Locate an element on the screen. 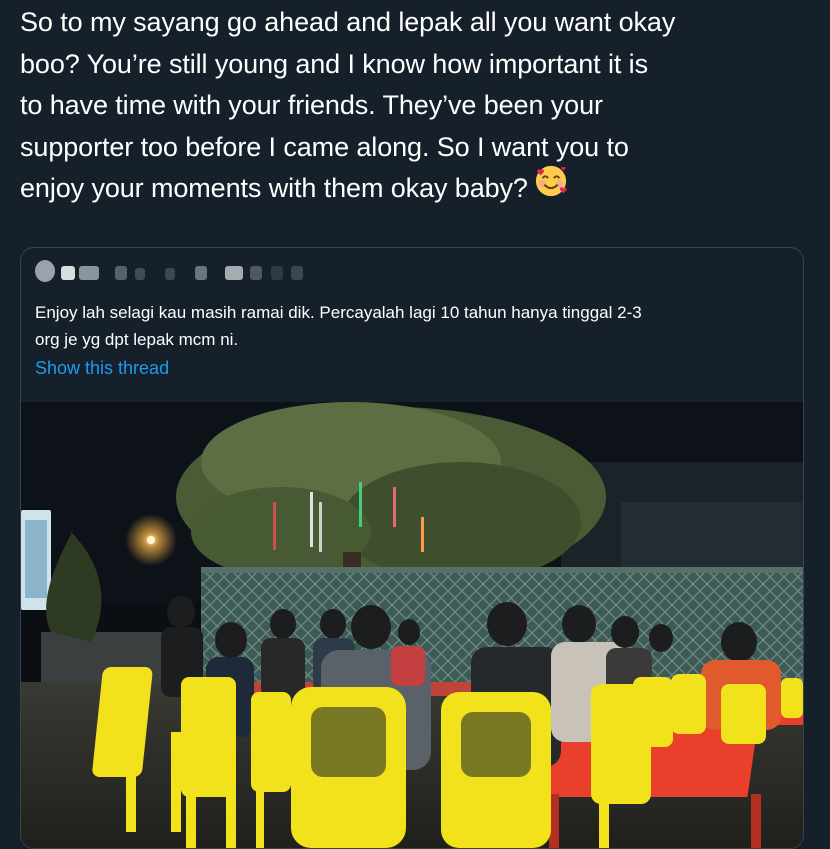  tweet-line-5: enjoy your moments with them okay baby? is located at coordinates (420, 187).